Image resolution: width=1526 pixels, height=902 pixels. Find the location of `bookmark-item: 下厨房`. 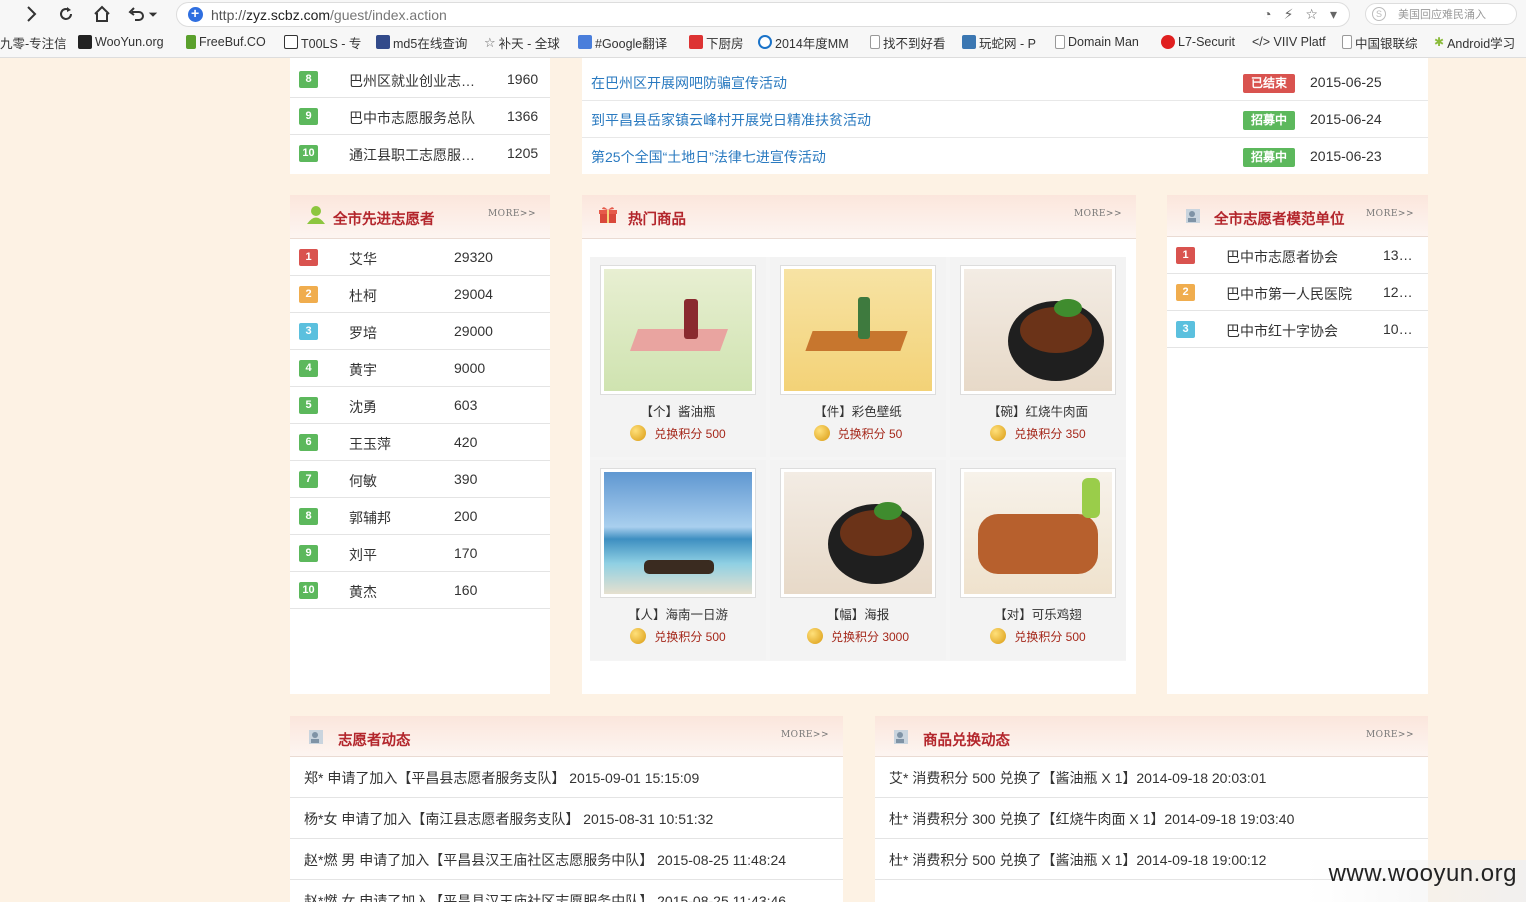

bookmark-item: 下厨房 is located at coordinates (716, 42).